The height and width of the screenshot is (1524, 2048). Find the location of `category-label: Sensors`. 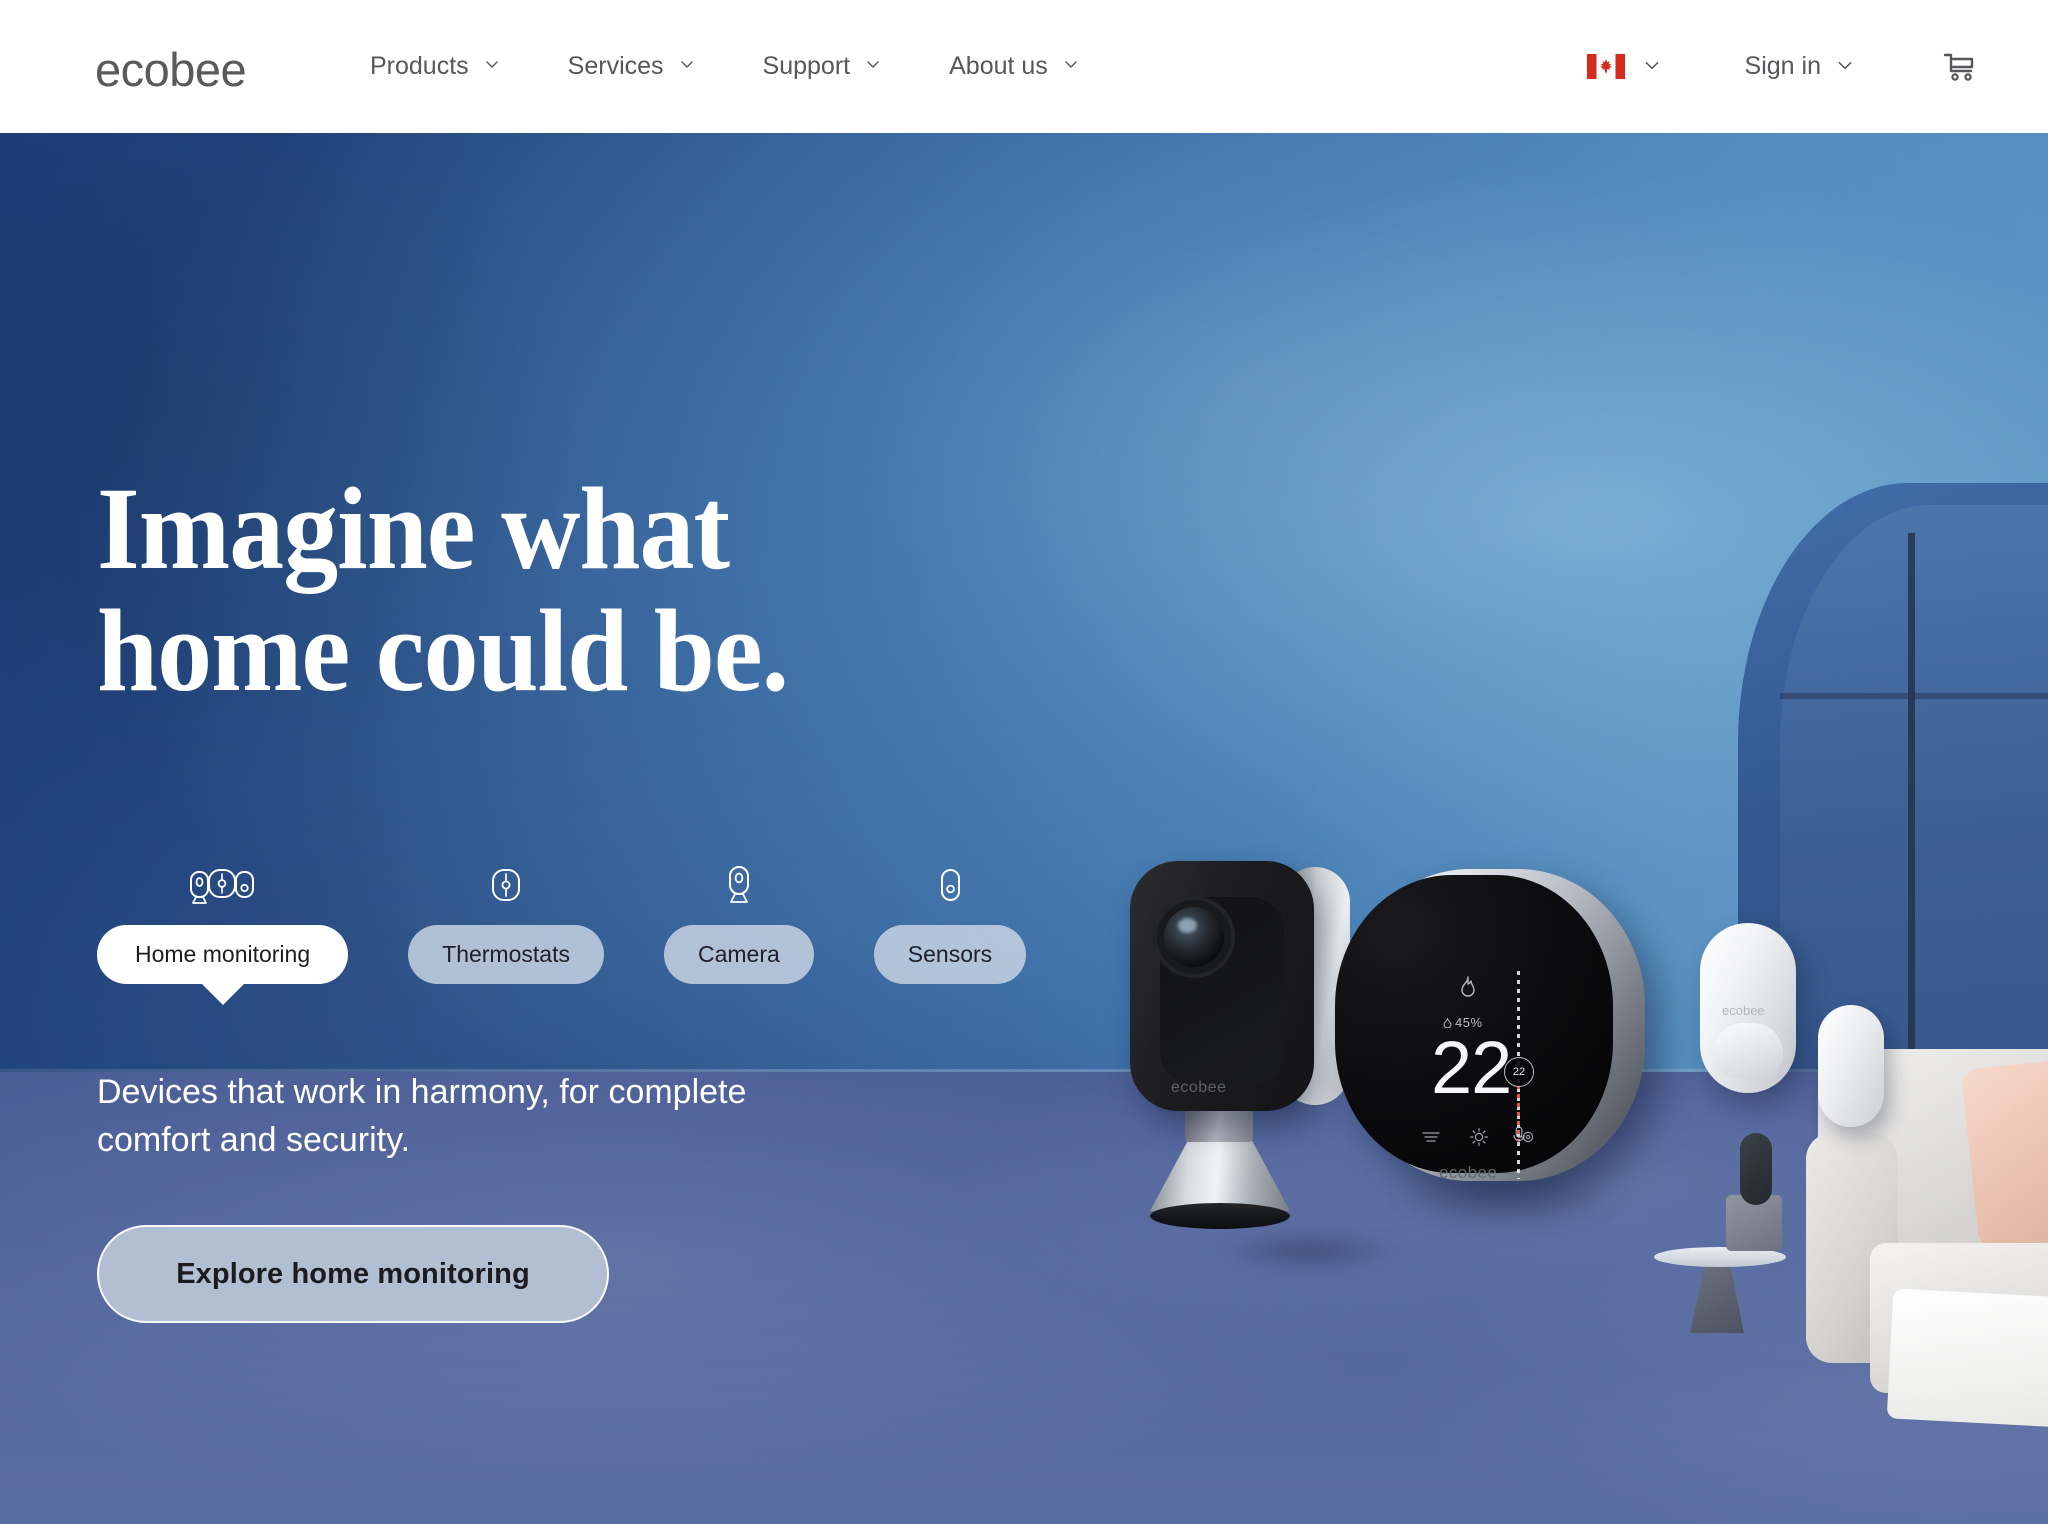

category-label: Sensors is located at coordinates (950, 954).